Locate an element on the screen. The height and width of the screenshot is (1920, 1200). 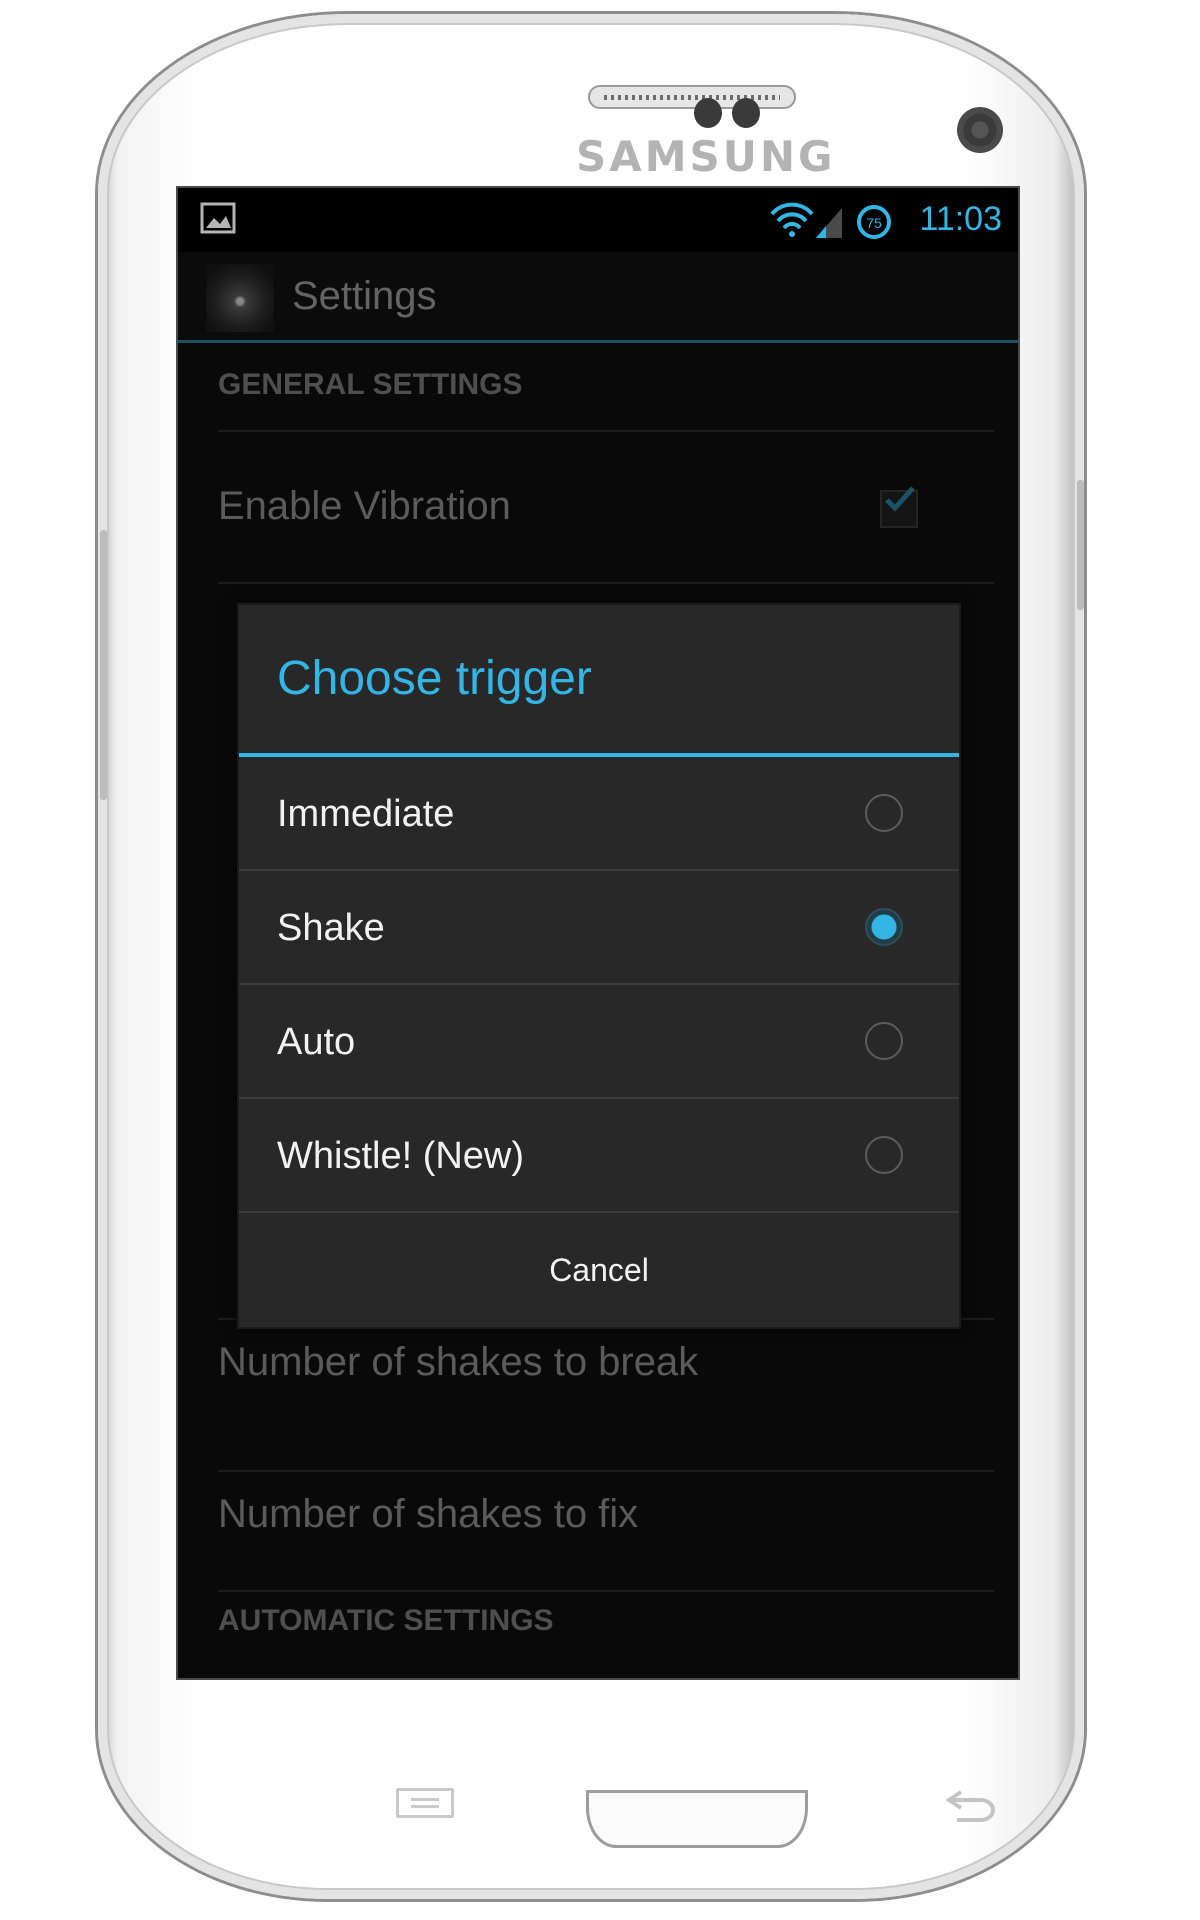
status-icons: 75 is located at coordinates (830, 220).